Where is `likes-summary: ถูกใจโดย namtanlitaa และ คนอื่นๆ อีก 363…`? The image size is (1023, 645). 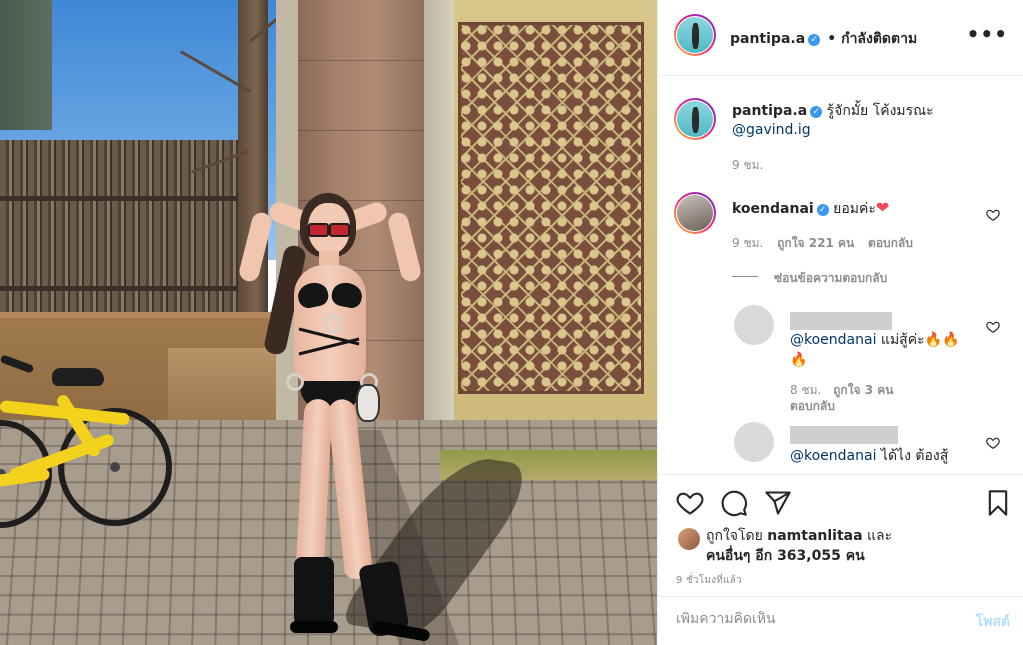 likes-summary: ถูกใจโดย namtanlitaa และ คนอื่นๆ อีก 363… is located at coordinates (840, 547).